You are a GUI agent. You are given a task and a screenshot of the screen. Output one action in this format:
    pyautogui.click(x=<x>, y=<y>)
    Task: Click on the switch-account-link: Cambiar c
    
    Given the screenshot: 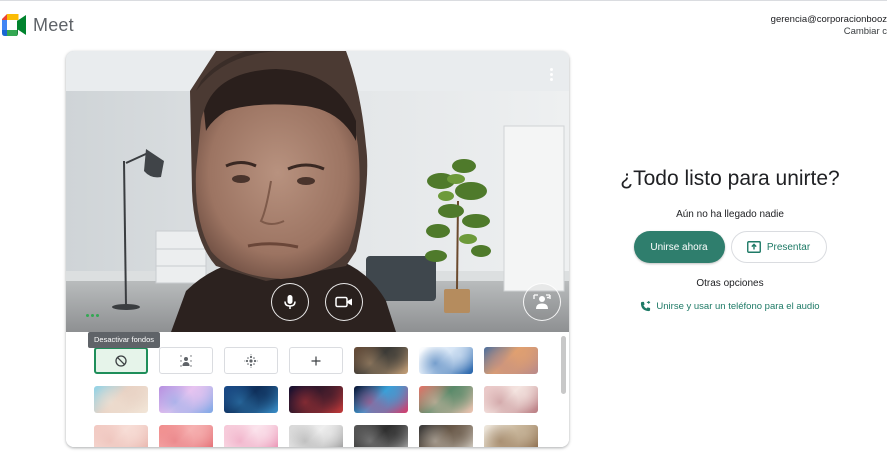 What is the action you would take?
    pyautogui.click(x=822, y=32)
    